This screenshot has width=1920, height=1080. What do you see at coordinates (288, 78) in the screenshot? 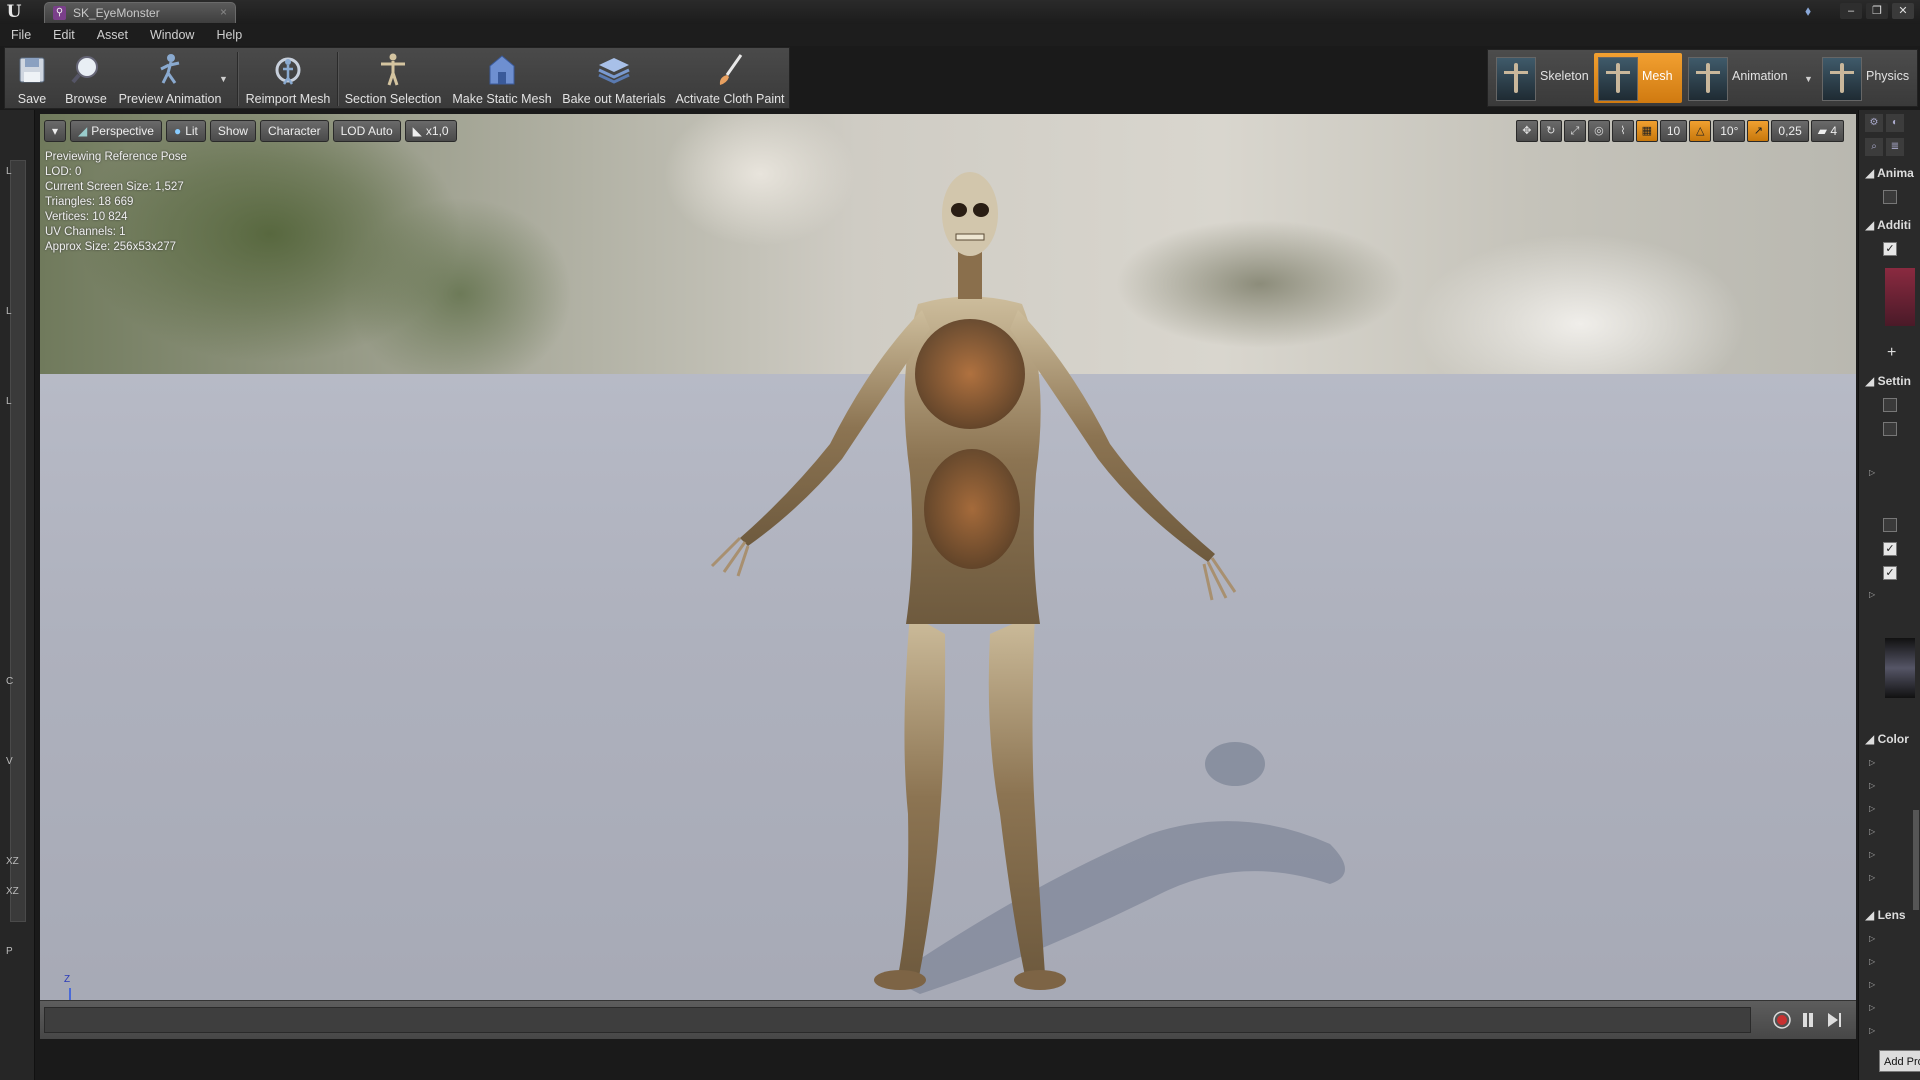
I see `reimport-mesh-button: Reimport Mesh` at bounding box center [288, 78].